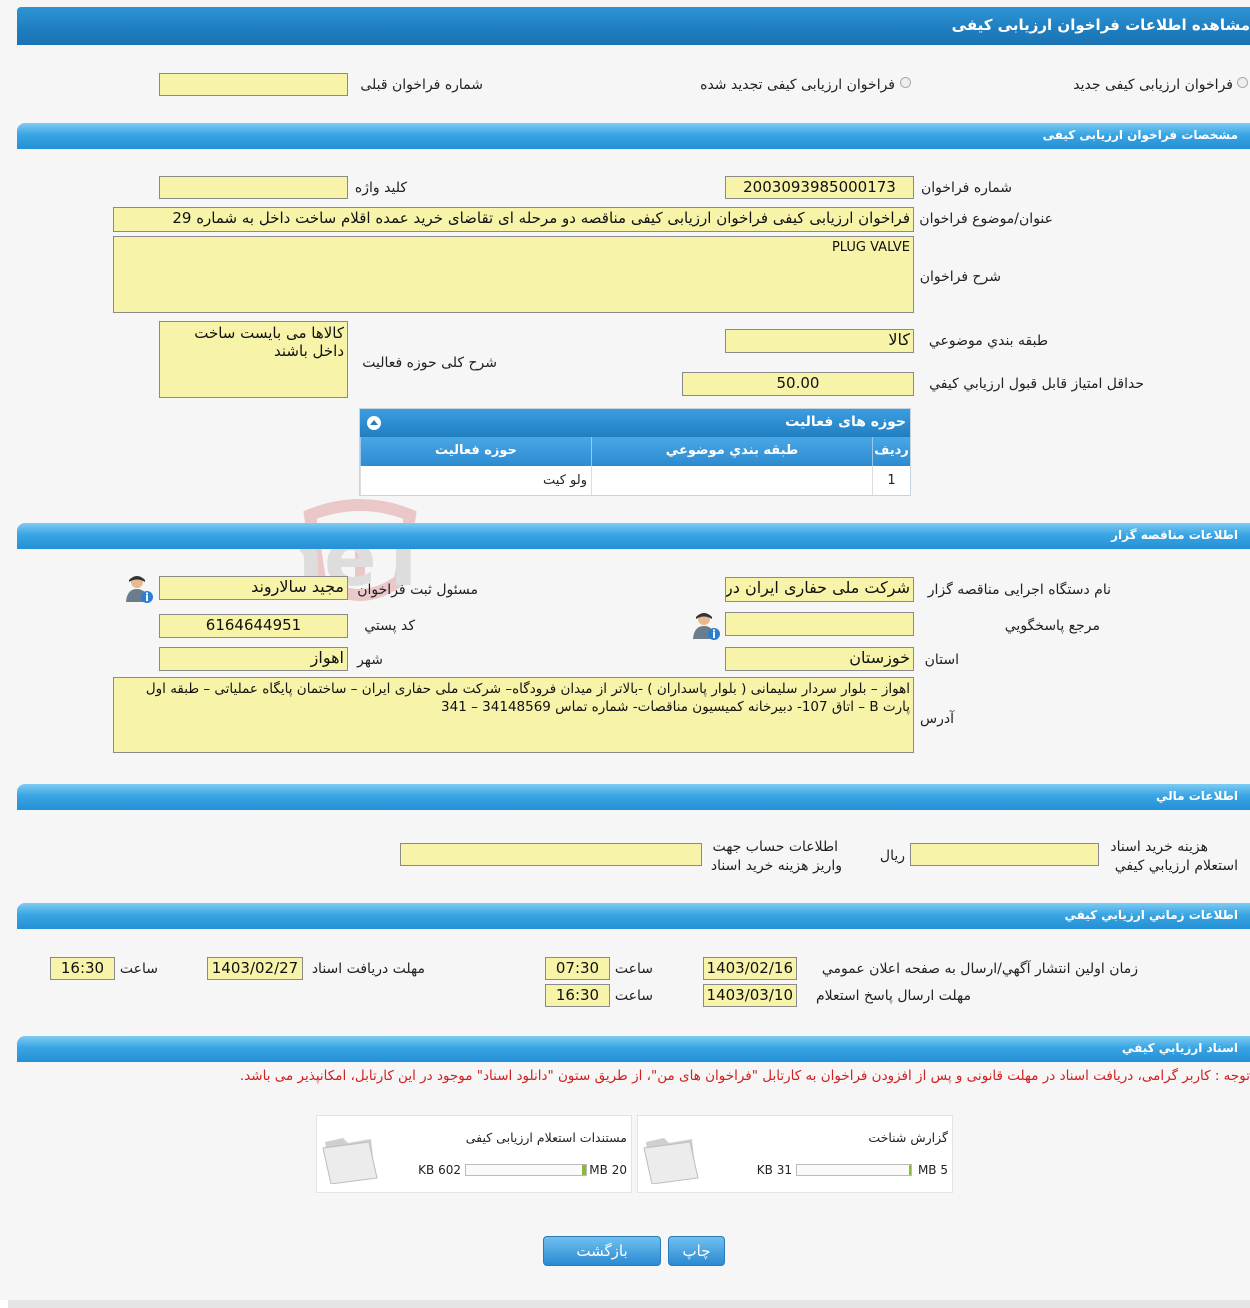 This screenshot has height=1308, width=1250. I want to click on call-number-label: شماره فراخوان, so click(966, 188).